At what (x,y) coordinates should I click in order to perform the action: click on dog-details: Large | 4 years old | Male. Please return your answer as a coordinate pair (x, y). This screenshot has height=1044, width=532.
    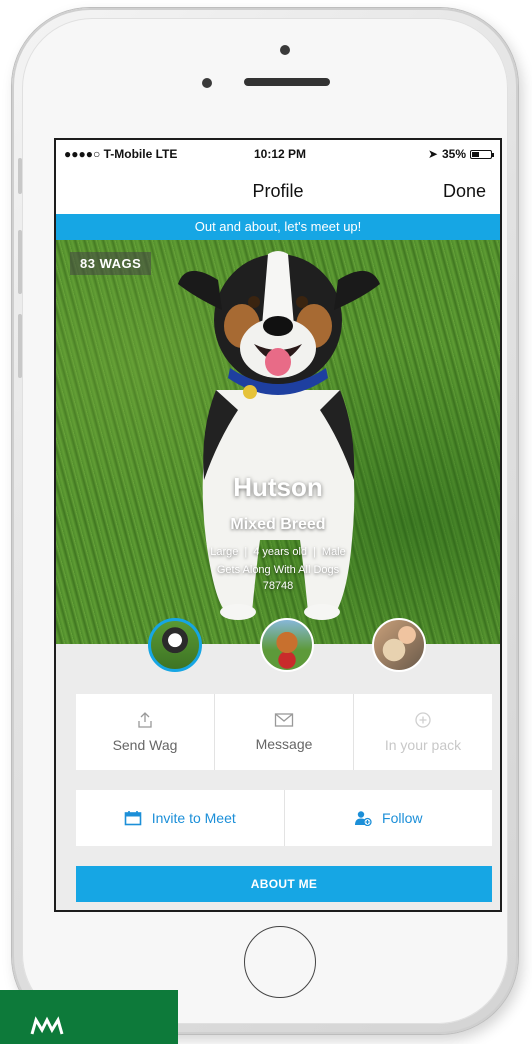
    Looking at the image, I should click on (278, 552).